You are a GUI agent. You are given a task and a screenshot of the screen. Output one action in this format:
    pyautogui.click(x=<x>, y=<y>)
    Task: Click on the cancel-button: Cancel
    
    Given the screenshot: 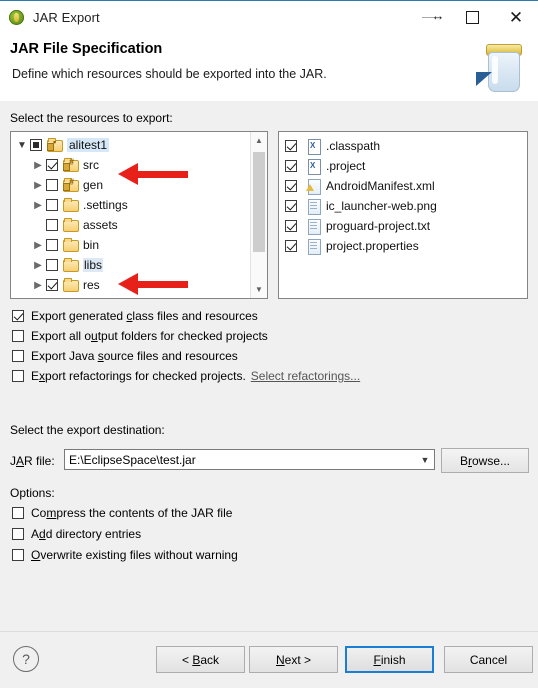 What is the action you would take?
    pyautogui.click(x=488, y=659)
    